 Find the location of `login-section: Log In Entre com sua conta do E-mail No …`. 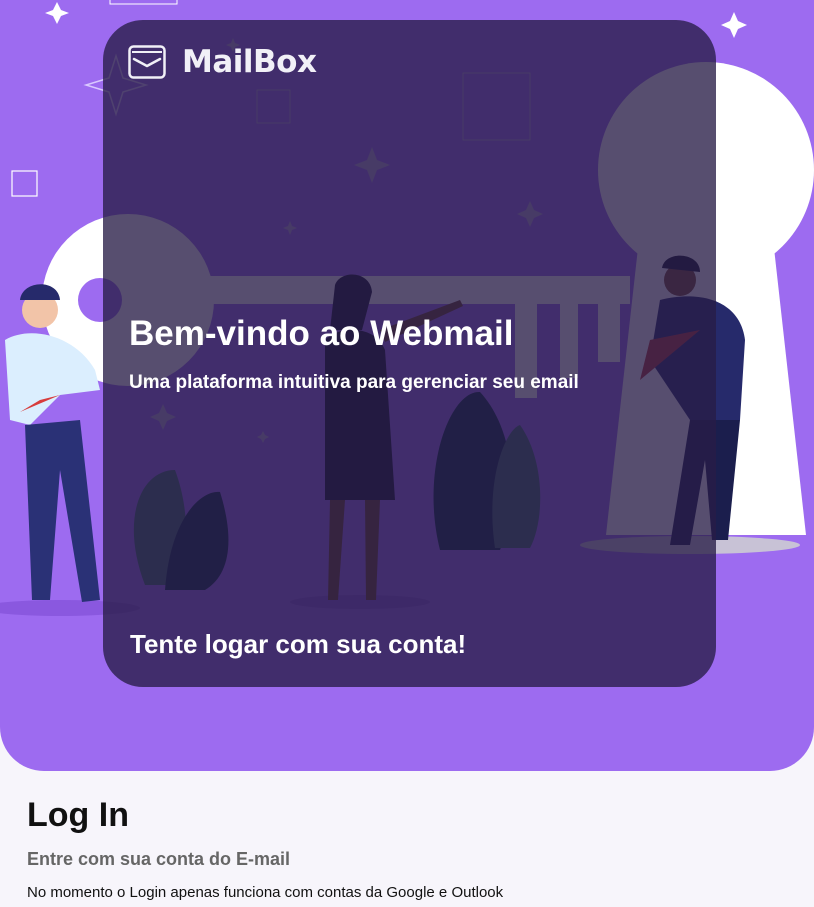

login-section: Log In Entre com sua conta do E-mail No … is located at coordinates (265, 848).